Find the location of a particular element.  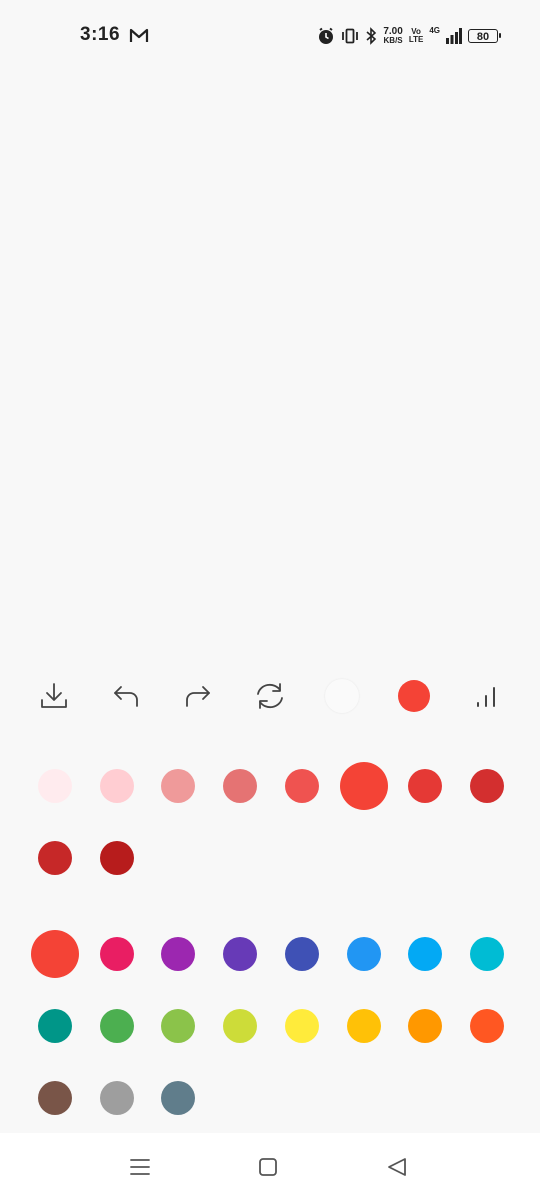

alarm-icon is located at coordinates (326, 35).